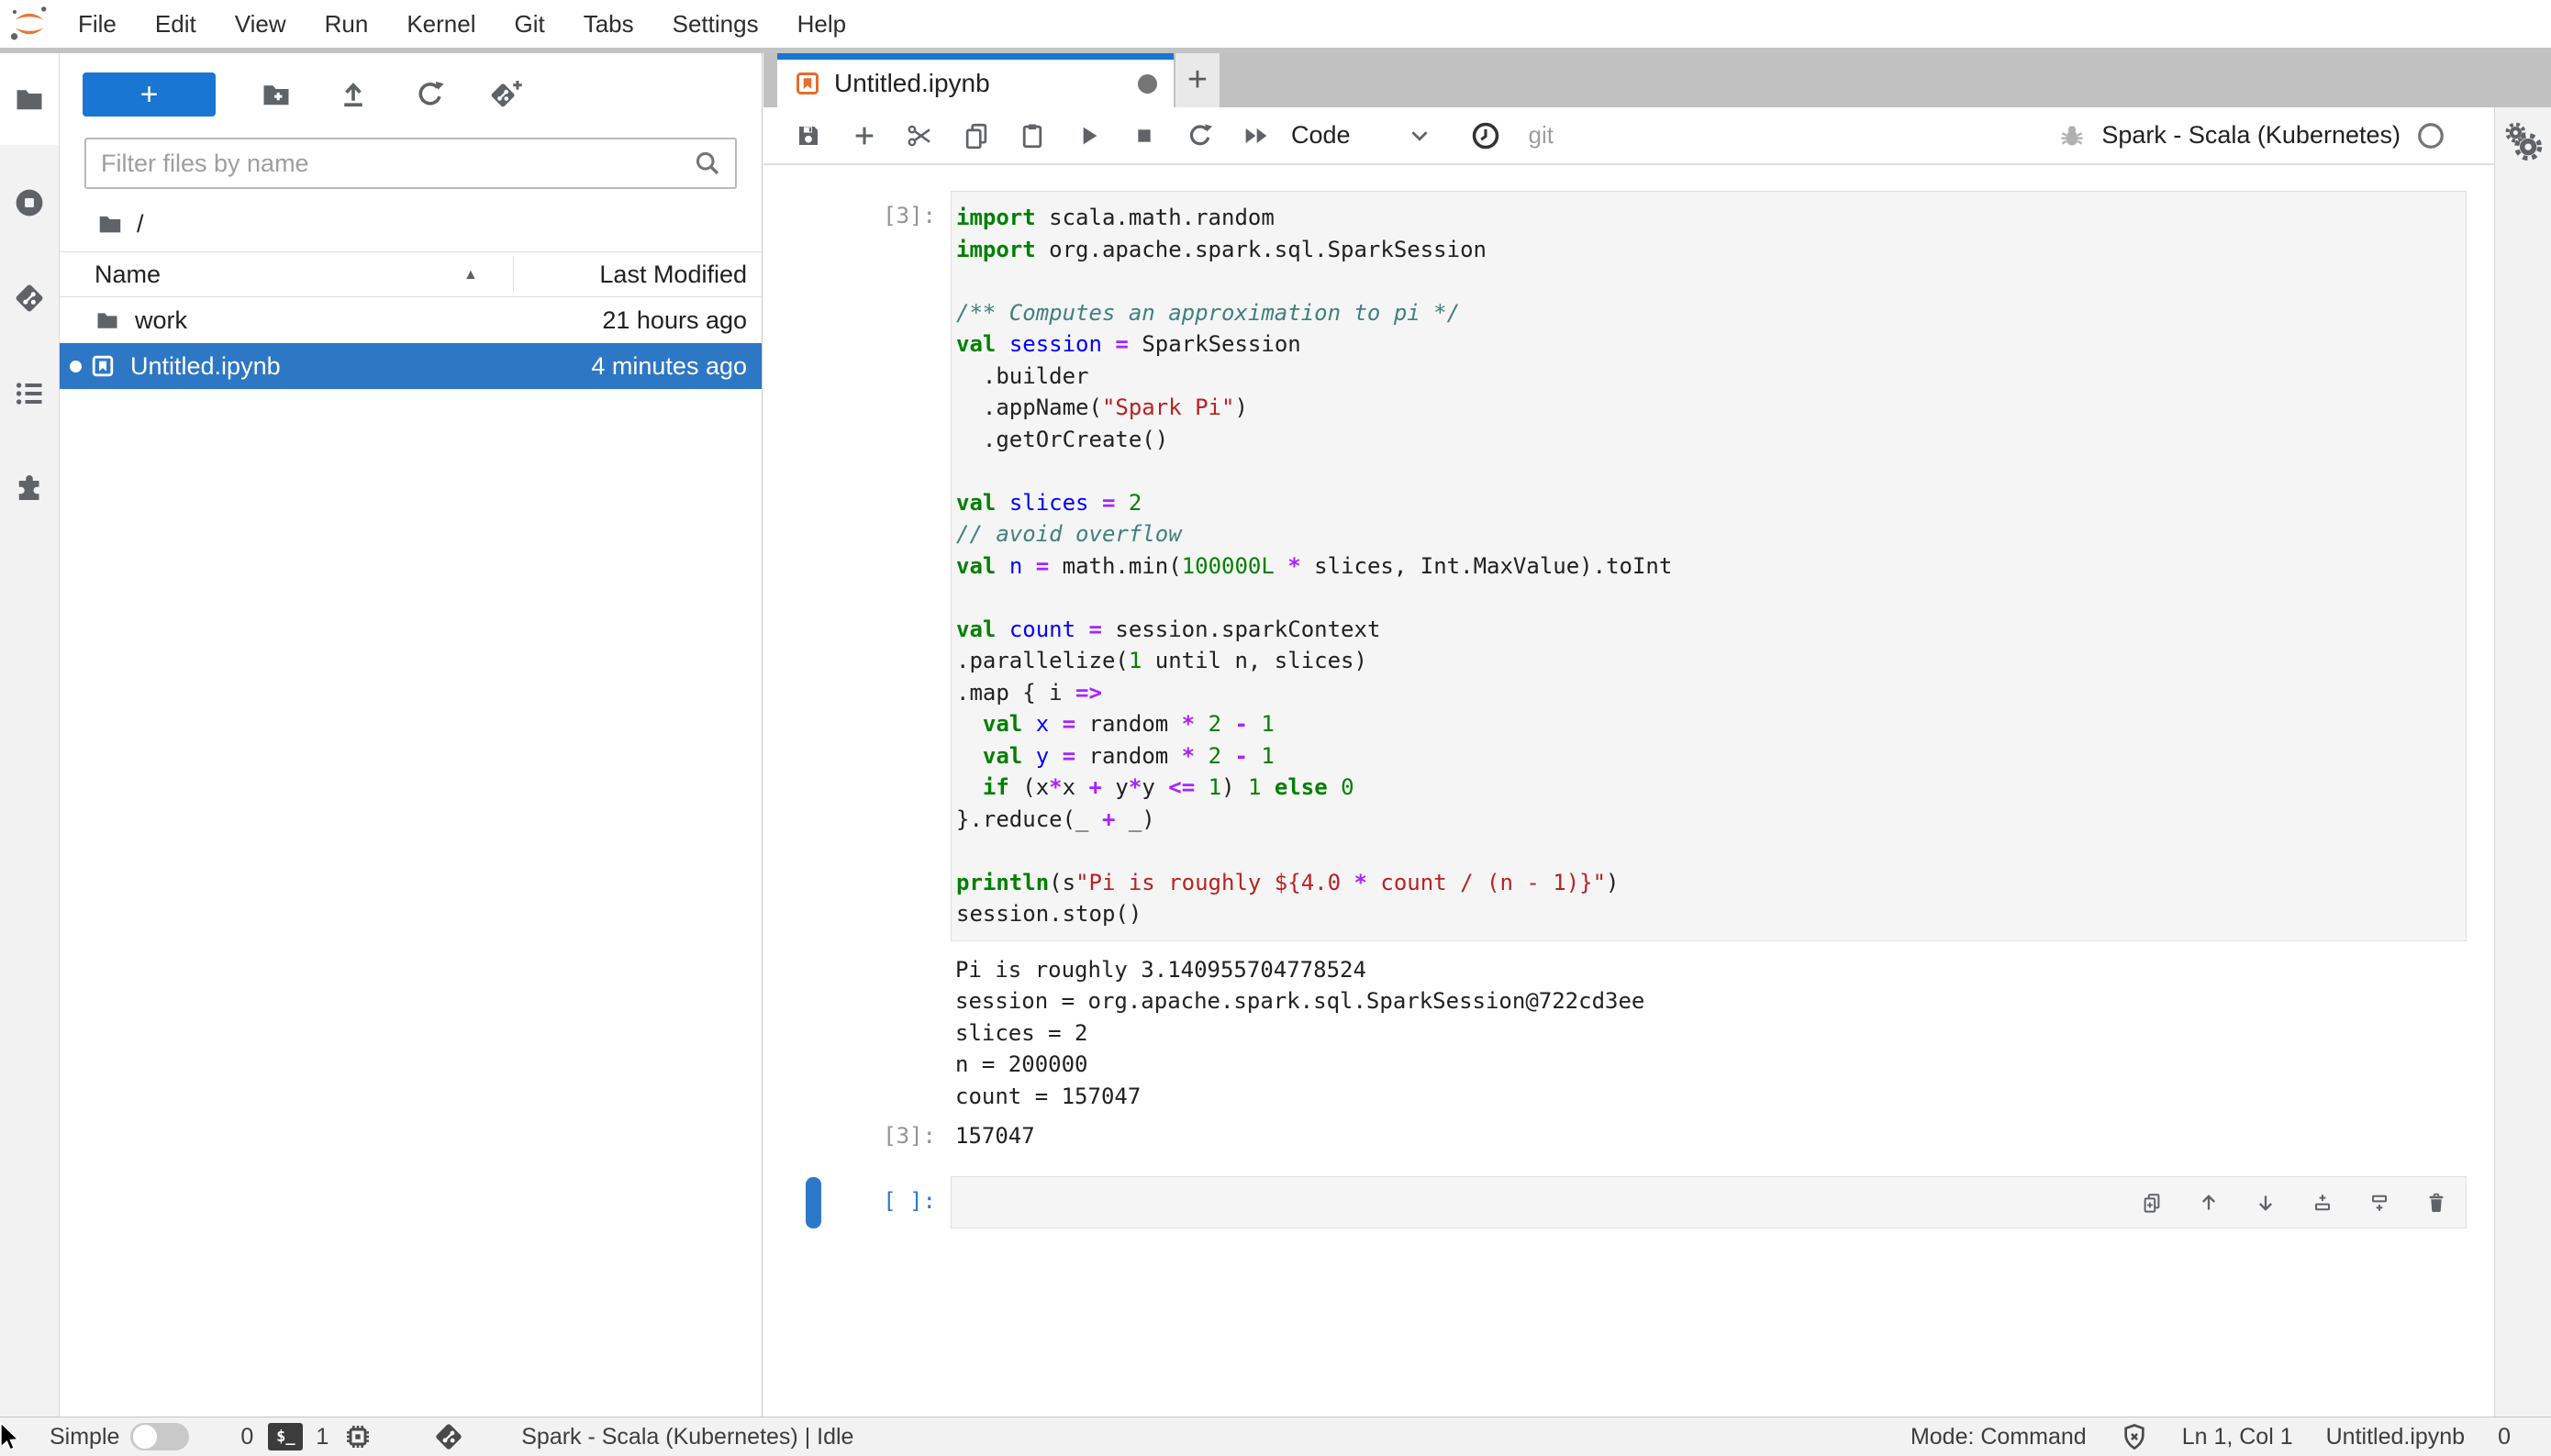  Describe the element at coordinates (111, 275) in the screenshot. I see `column-header-name: Name` at that location.